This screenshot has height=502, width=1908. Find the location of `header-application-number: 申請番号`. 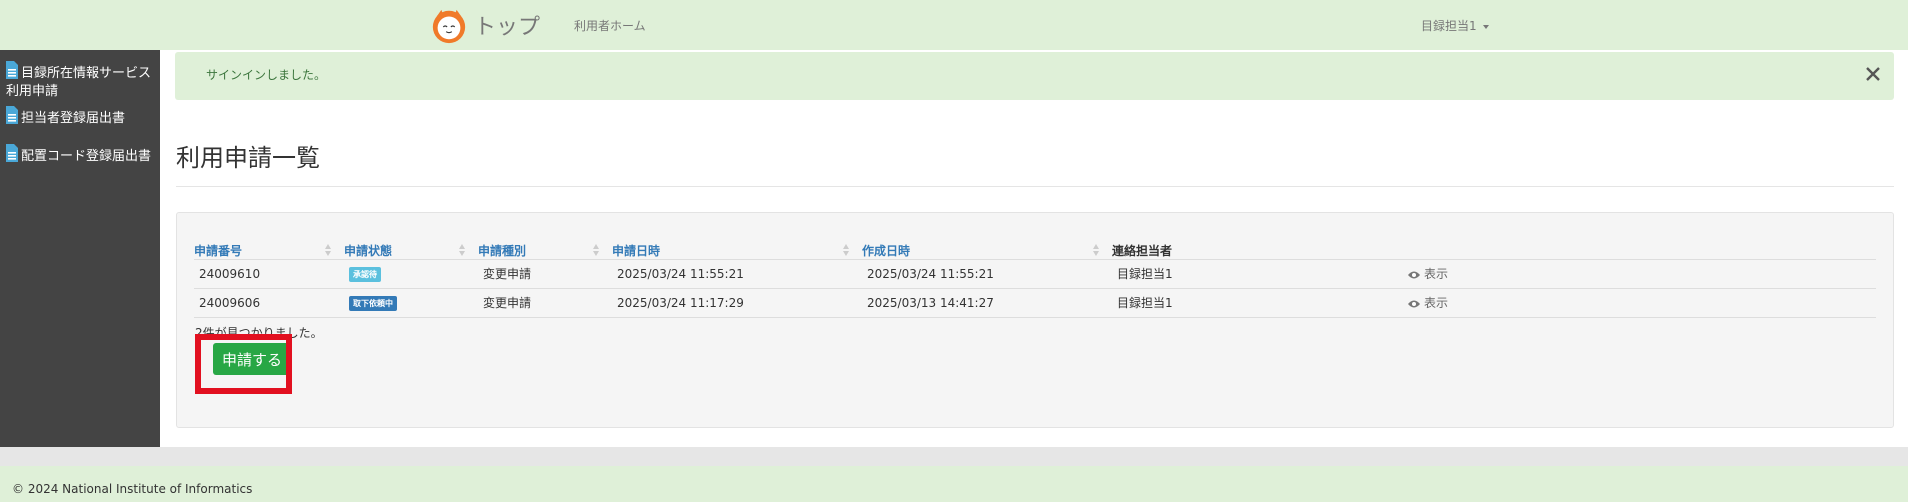

header-application-number: 申請番号 is located at coordinates (269, 250).